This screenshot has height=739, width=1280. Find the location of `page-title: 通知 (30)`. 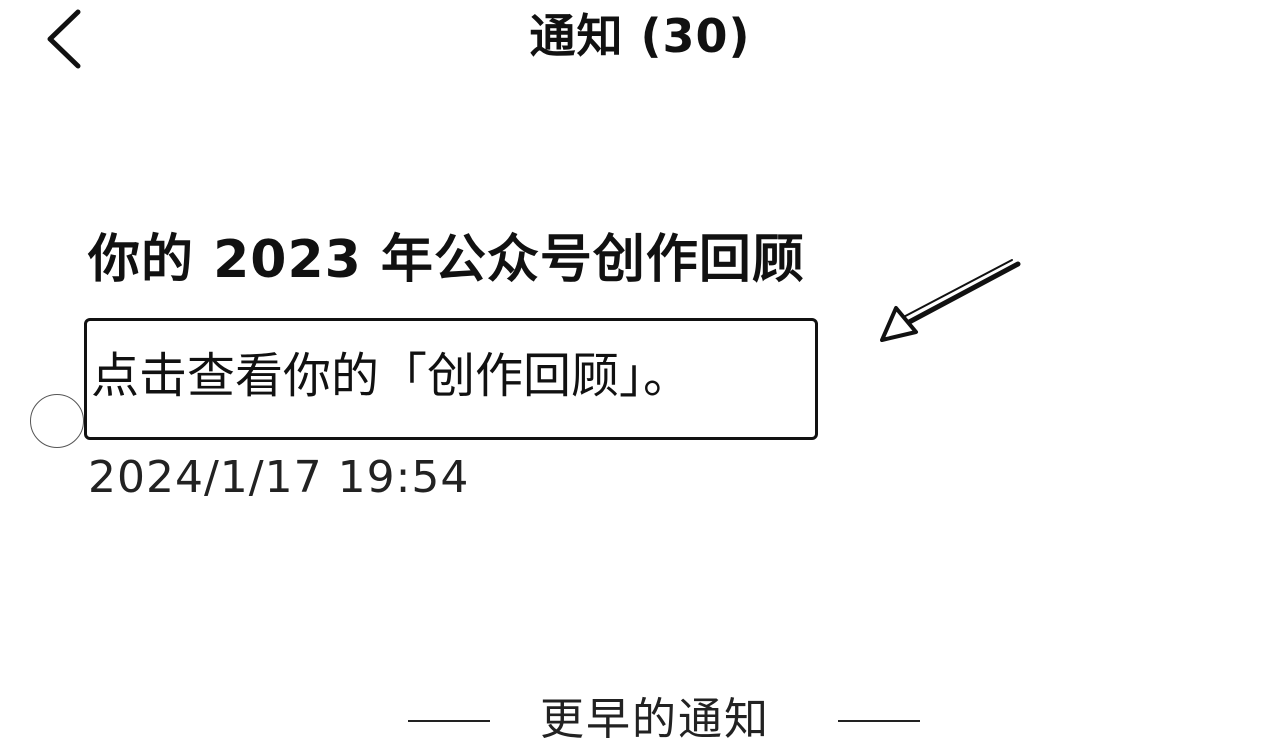

page-title: 通知 (30) is located at coordinates (640, 36).